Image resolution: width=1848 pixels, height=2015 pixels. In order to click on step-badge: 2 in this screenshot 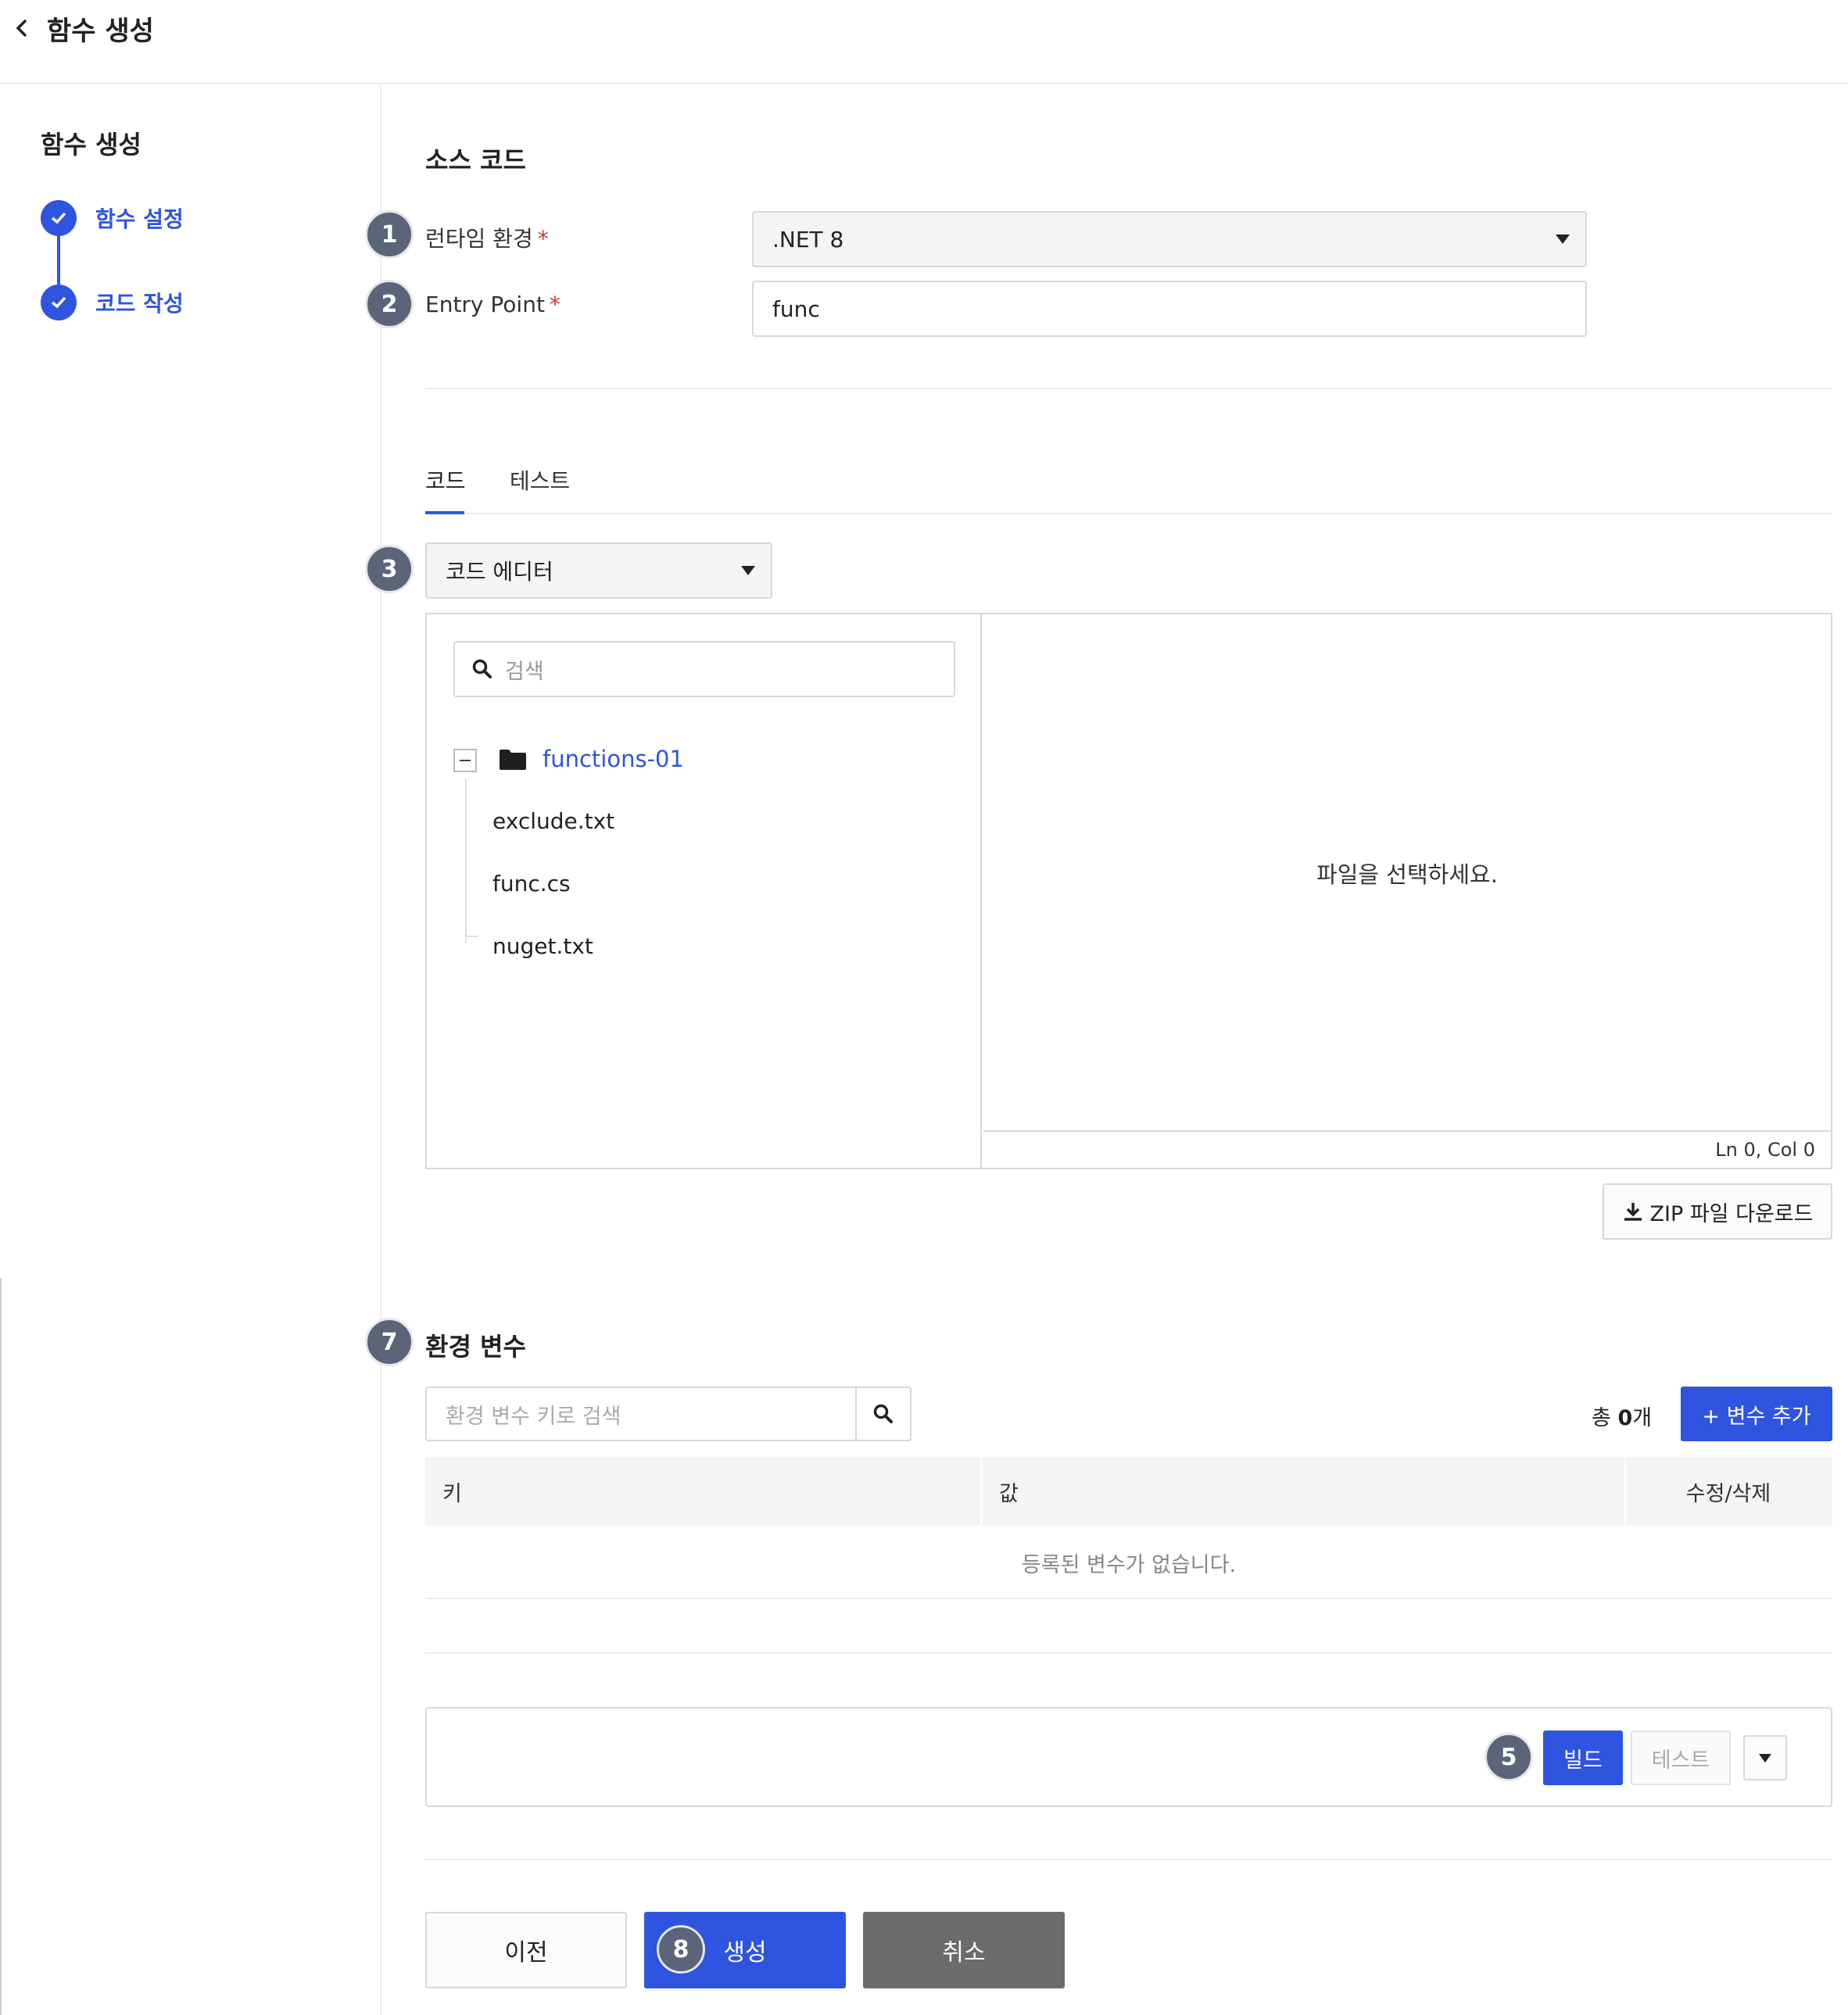, I will do `click(390, 304)`.